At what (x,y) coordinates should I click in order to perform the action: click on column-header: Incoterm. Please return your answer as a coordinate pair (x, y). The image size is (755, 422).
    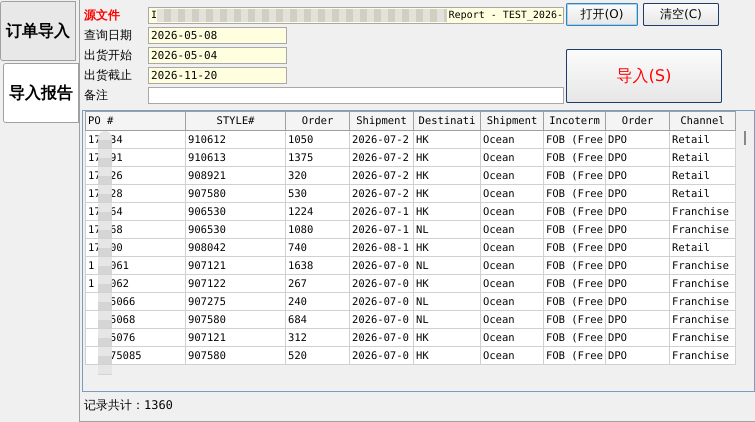
    Looking at the image, I should click on (575, 121).